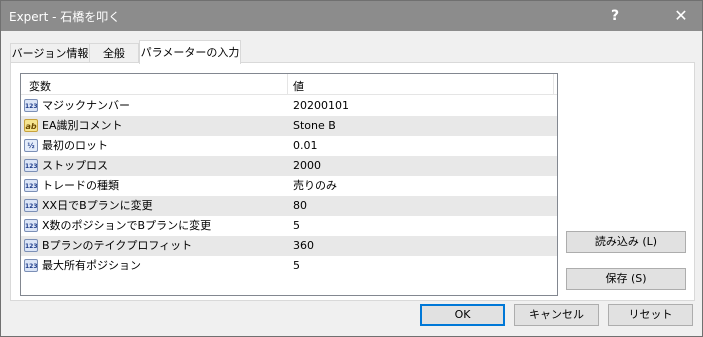 Image resolution: width=703 pixels, height=337 pixels. Describe the element at coordinates (75, 145) in the screenshot. I see `parameter-name: 最初のロット` at that location.